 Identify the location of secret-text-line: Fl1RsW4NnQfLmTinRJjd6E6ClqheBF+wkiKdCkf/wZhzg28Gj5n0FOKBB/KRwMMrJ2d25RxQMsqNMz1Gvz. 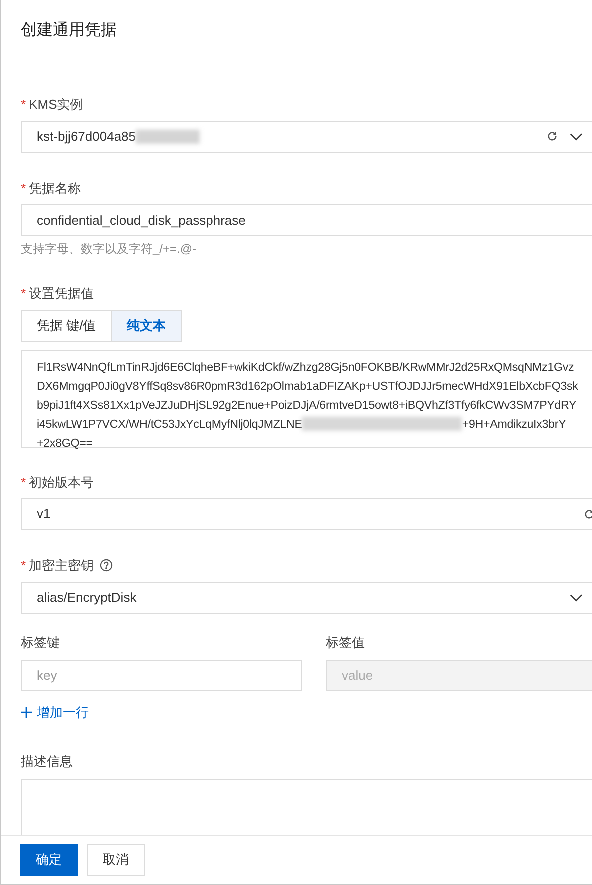
(305, 368).